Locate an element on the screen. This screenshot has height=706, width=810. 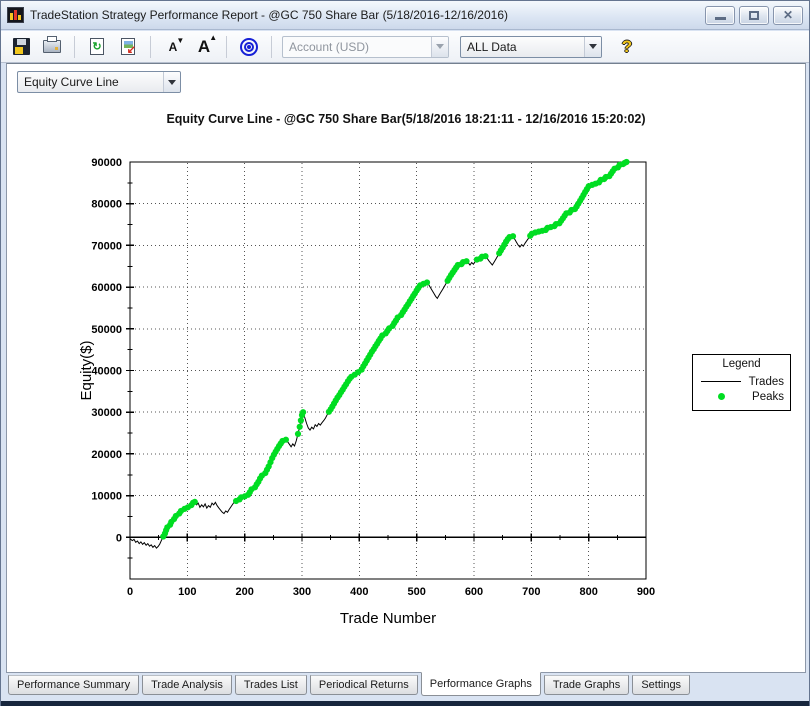
tab-performance-graphs: Performance Graphs is located at coordinates (480, 684).